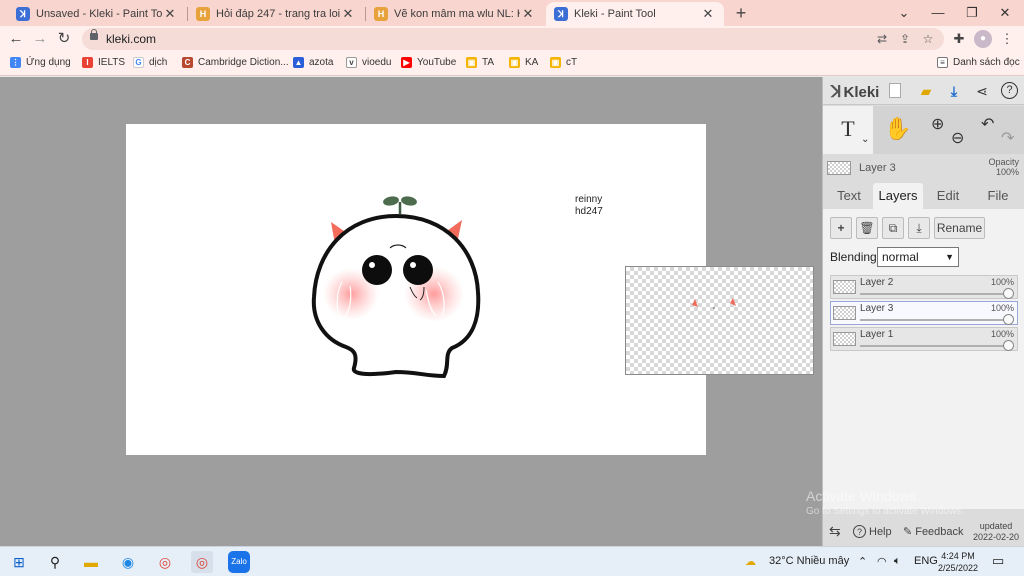 The height and width of the screenshot is (576, 1024). Describe the element at coordinates (40, 62) in the screenshot. I see `bookmark-apps: ⋮ Ứng dụng` at that location.